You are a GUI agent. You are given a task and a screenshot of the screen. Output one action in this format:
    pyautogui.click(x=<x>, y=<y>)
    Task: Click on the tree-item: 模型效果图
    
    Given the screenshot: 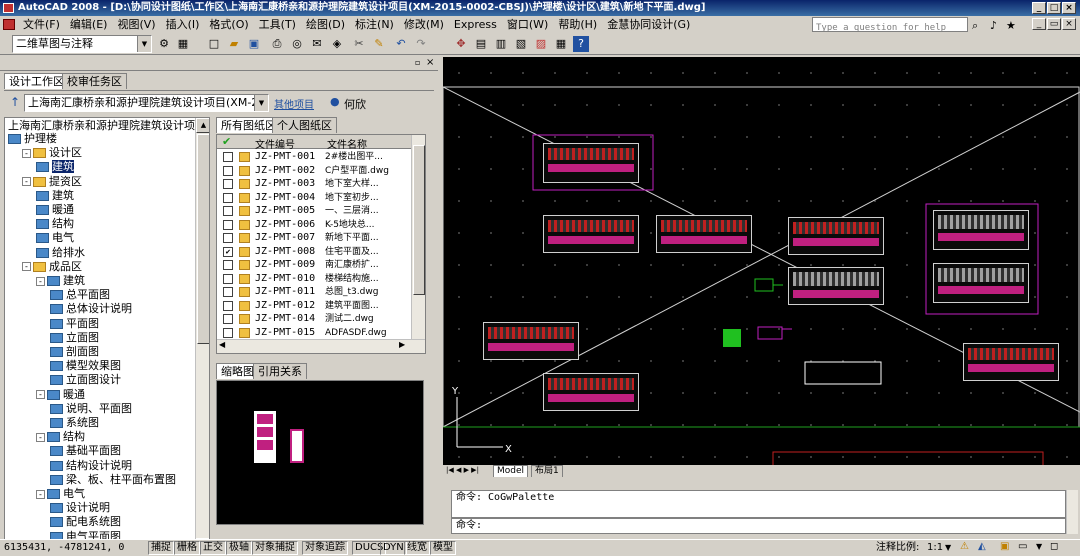 What is the action you would take?
    pyautogui.click(x=85, y=365)
    